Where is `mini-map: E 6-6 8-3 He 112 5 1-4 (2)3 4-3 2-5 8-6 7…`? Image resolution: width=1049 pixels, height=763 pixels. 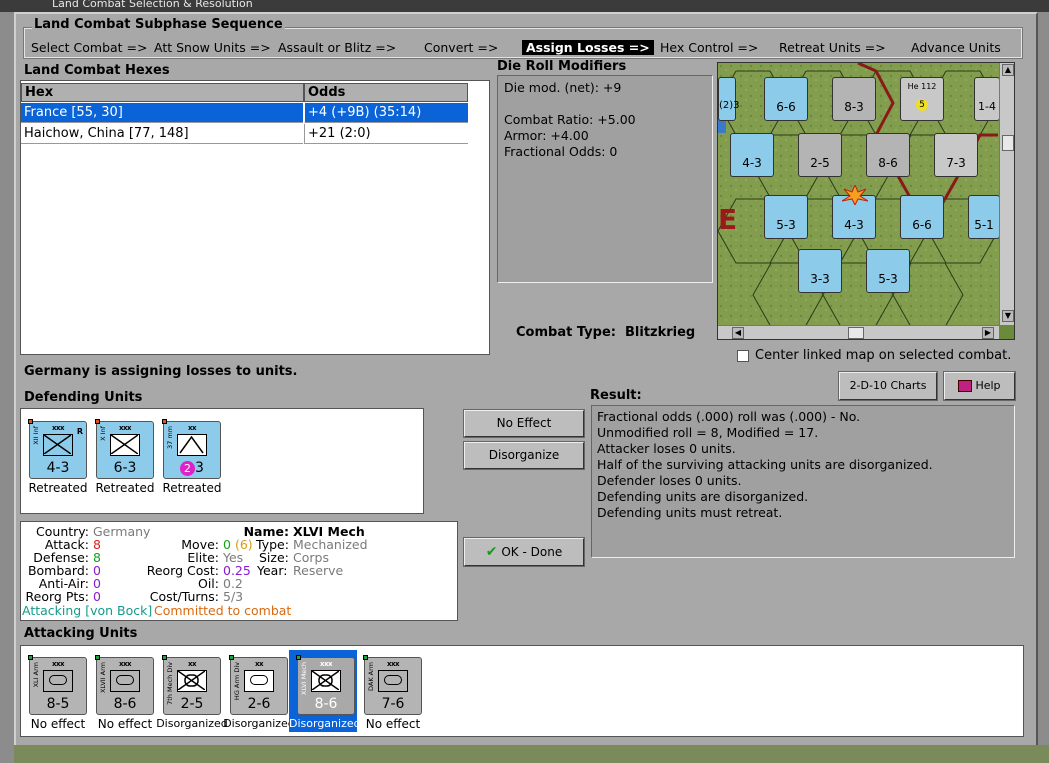 mini-map: E 6-6 8-3 He 112 5 1-4 (2)3 4-3 2-5 8-6 7… is located at coordinates (866, 201).